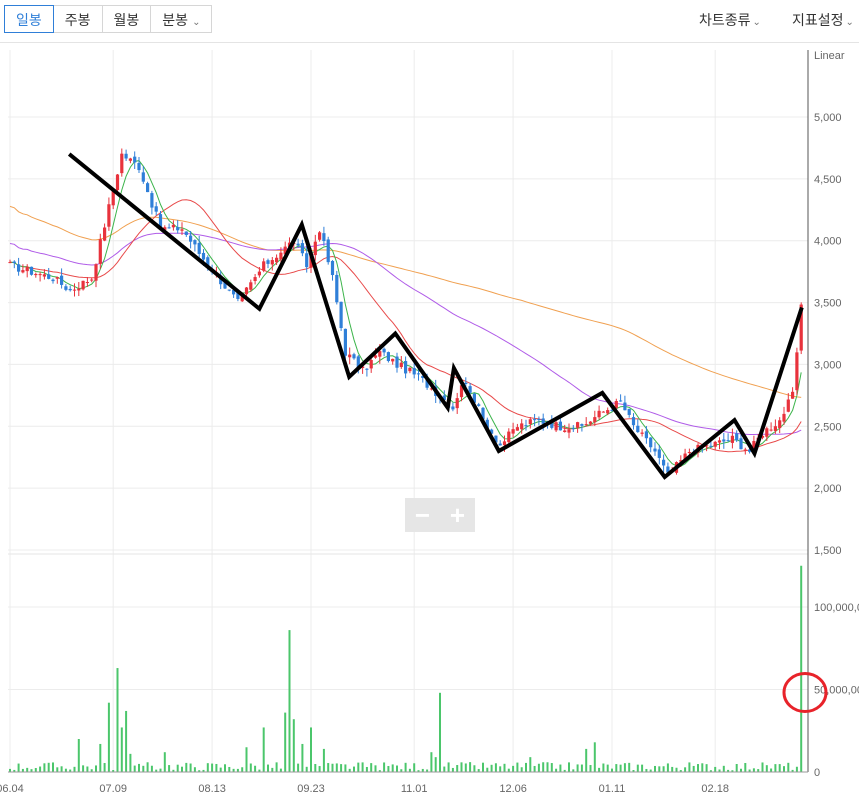  I want to click on tab-daily: 일봉, so click(29, 19).